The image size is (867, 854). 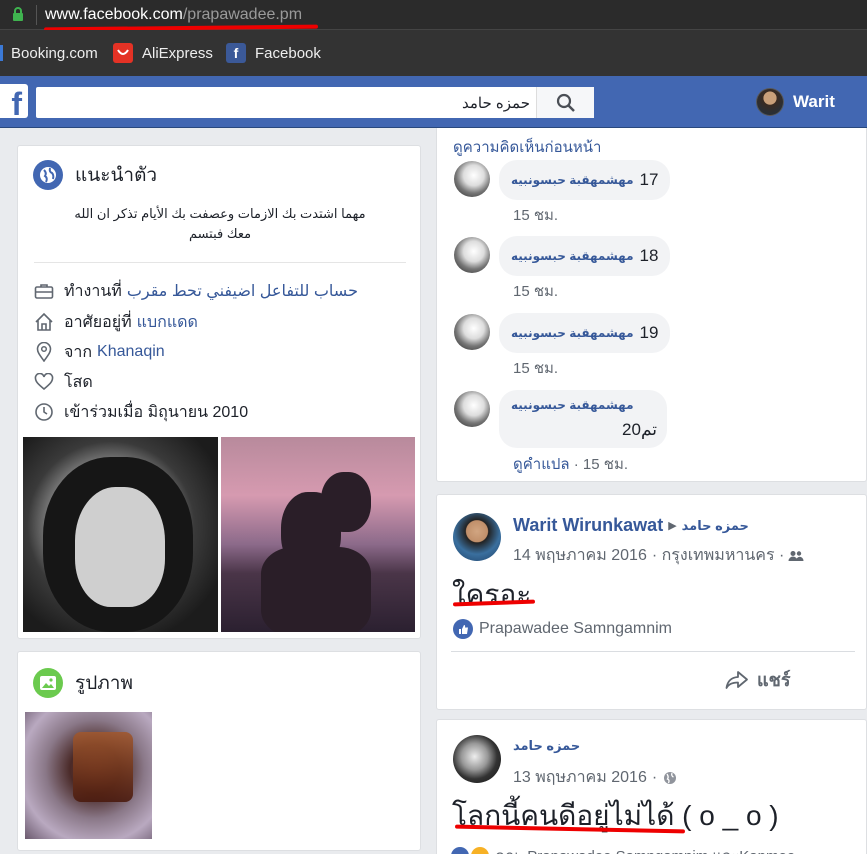 I want to click on post-meta: 13 พฤษภาคม 2016 ·, so click(x=595, y=777).